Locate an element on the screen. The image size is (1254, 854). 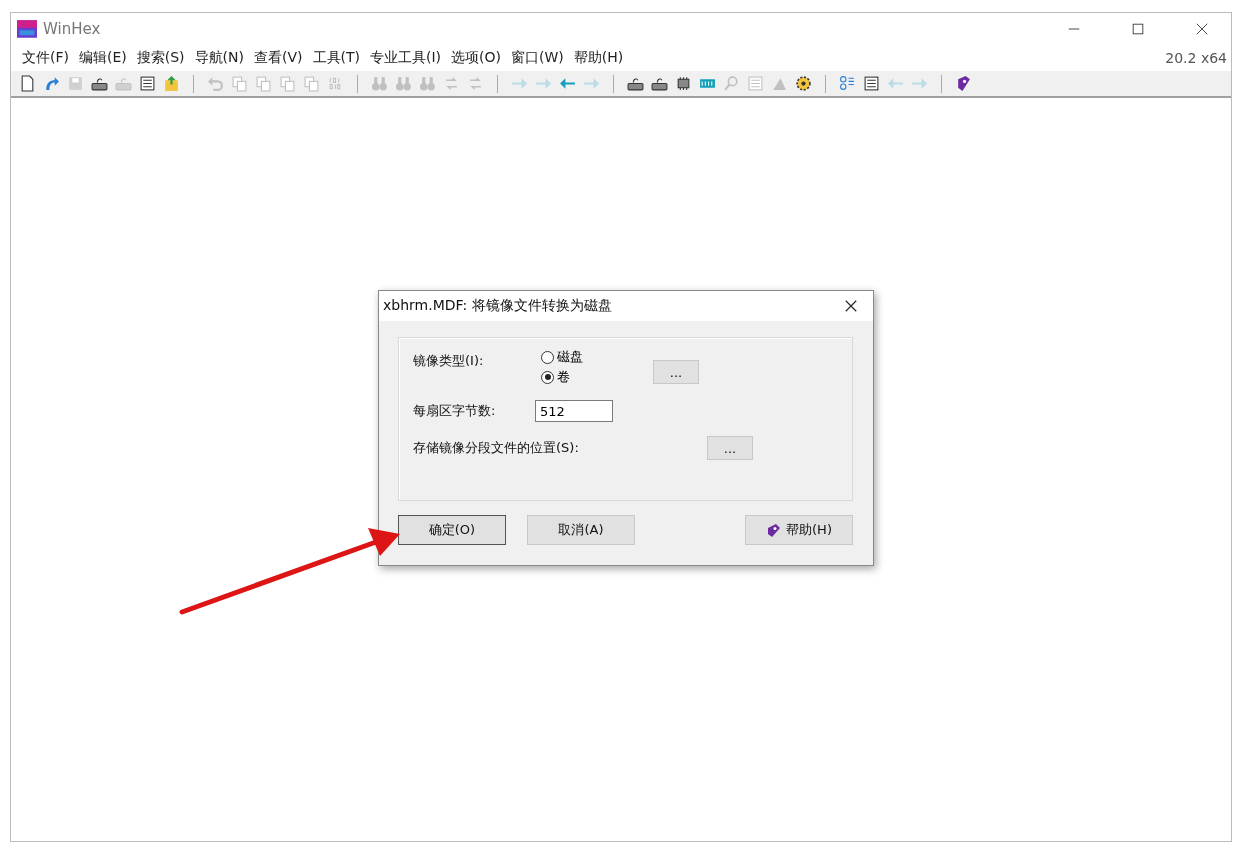
app-logo-icon is located at coordinates (27, 29).